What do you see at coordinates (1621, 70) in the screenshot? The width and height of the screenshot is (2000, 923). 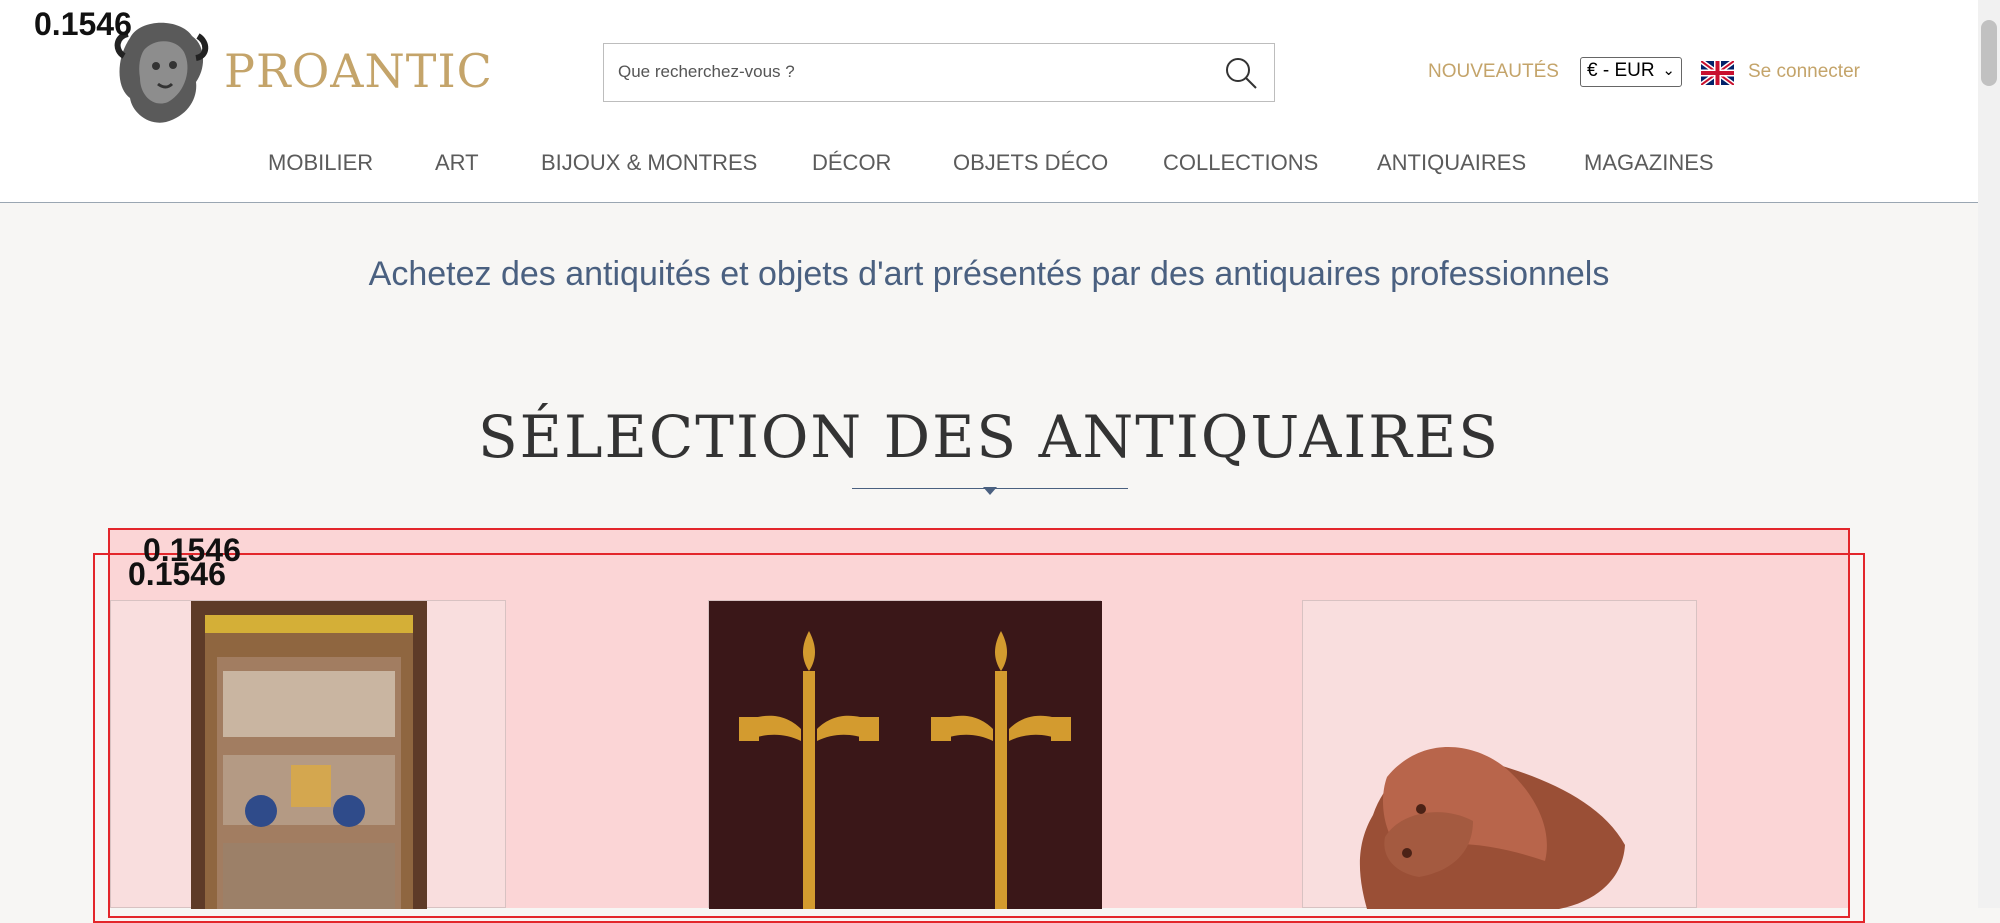 I see `currency-value: € - EUR` at bounding box center [1621, 70].